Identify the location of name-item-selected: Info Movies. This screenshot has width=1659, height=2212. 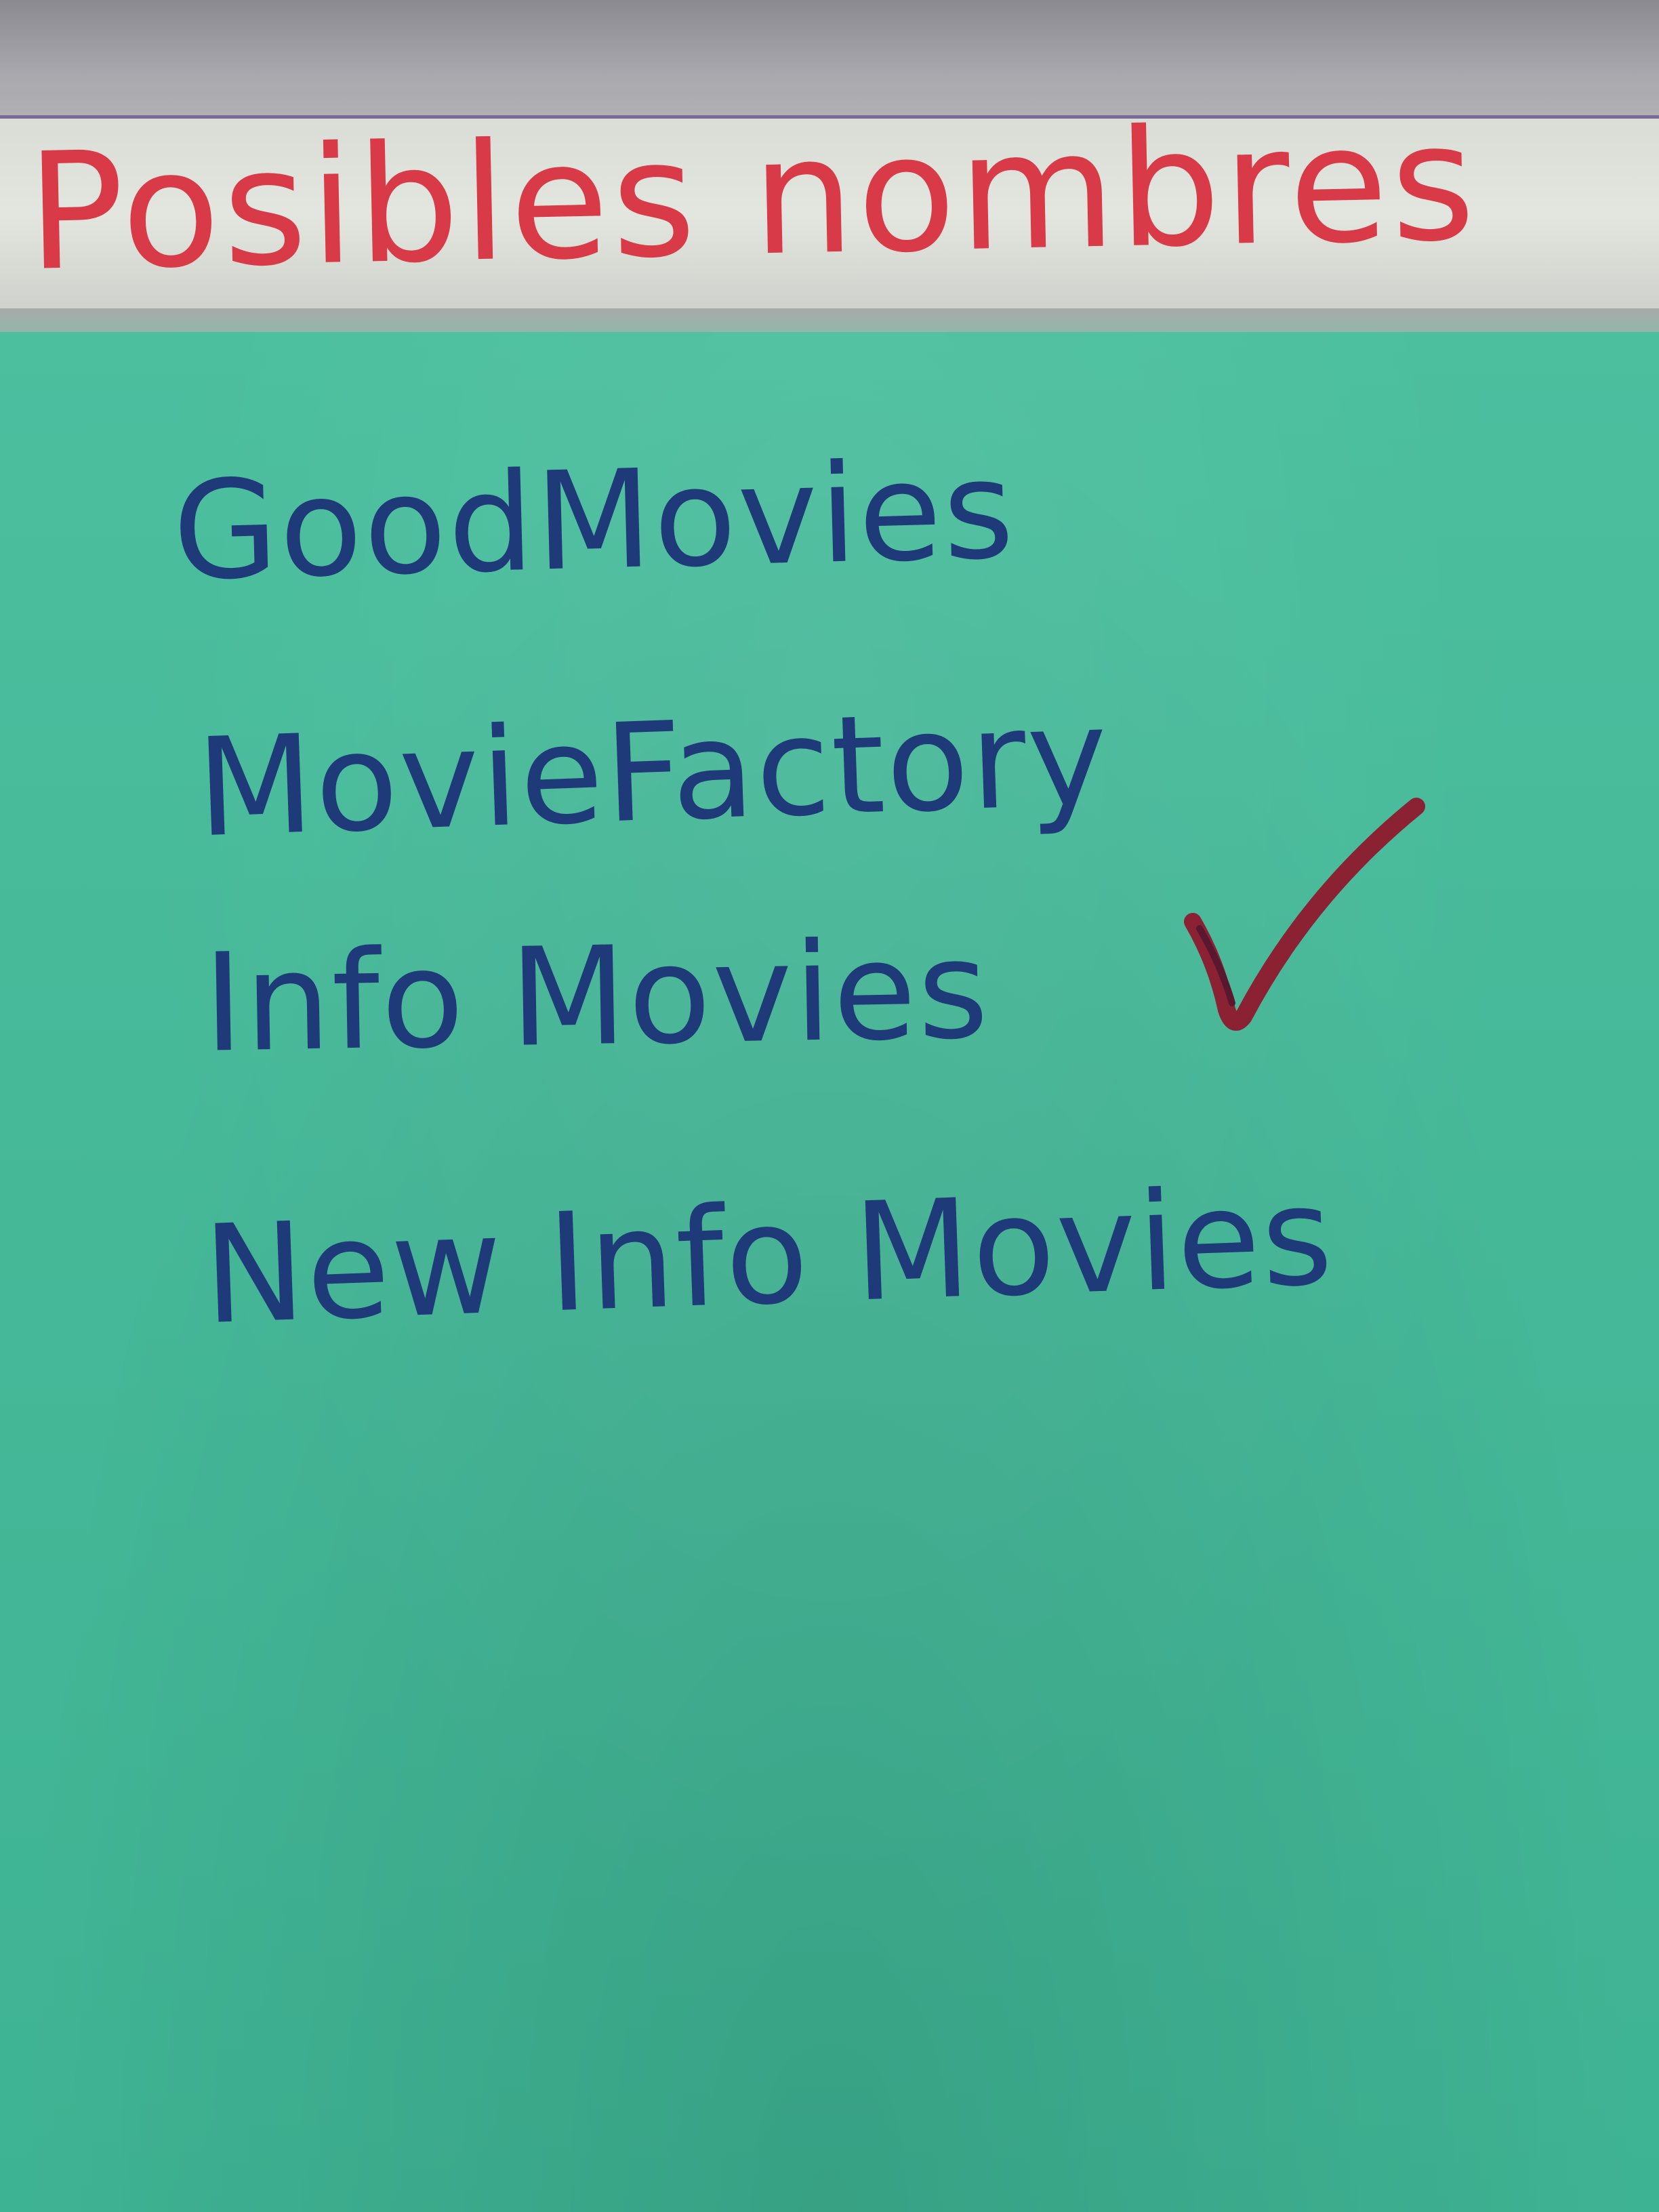
(596, 997).